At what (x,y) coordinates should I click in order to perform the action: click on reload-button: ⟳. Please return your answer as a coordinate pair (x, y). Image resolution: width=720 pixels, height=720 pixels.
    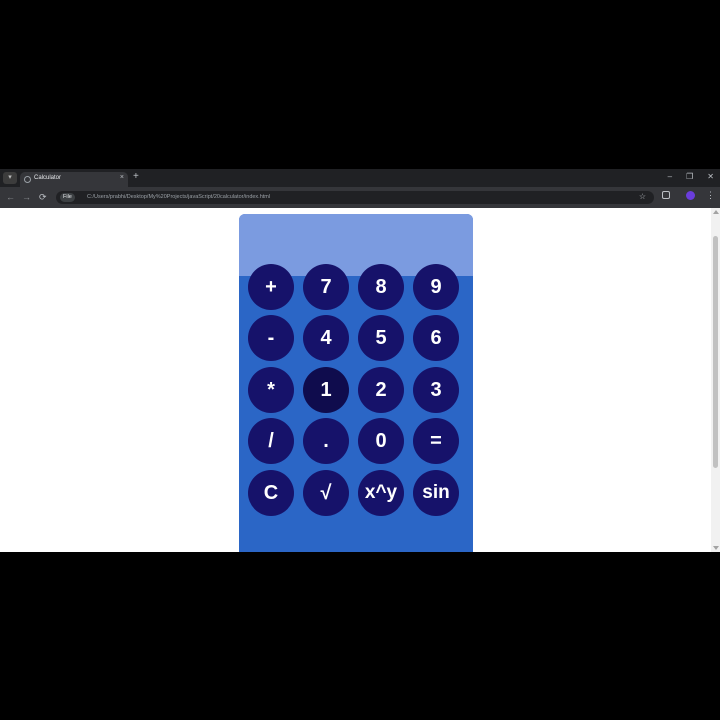
    Looking at the image, I should click on (43, 197).